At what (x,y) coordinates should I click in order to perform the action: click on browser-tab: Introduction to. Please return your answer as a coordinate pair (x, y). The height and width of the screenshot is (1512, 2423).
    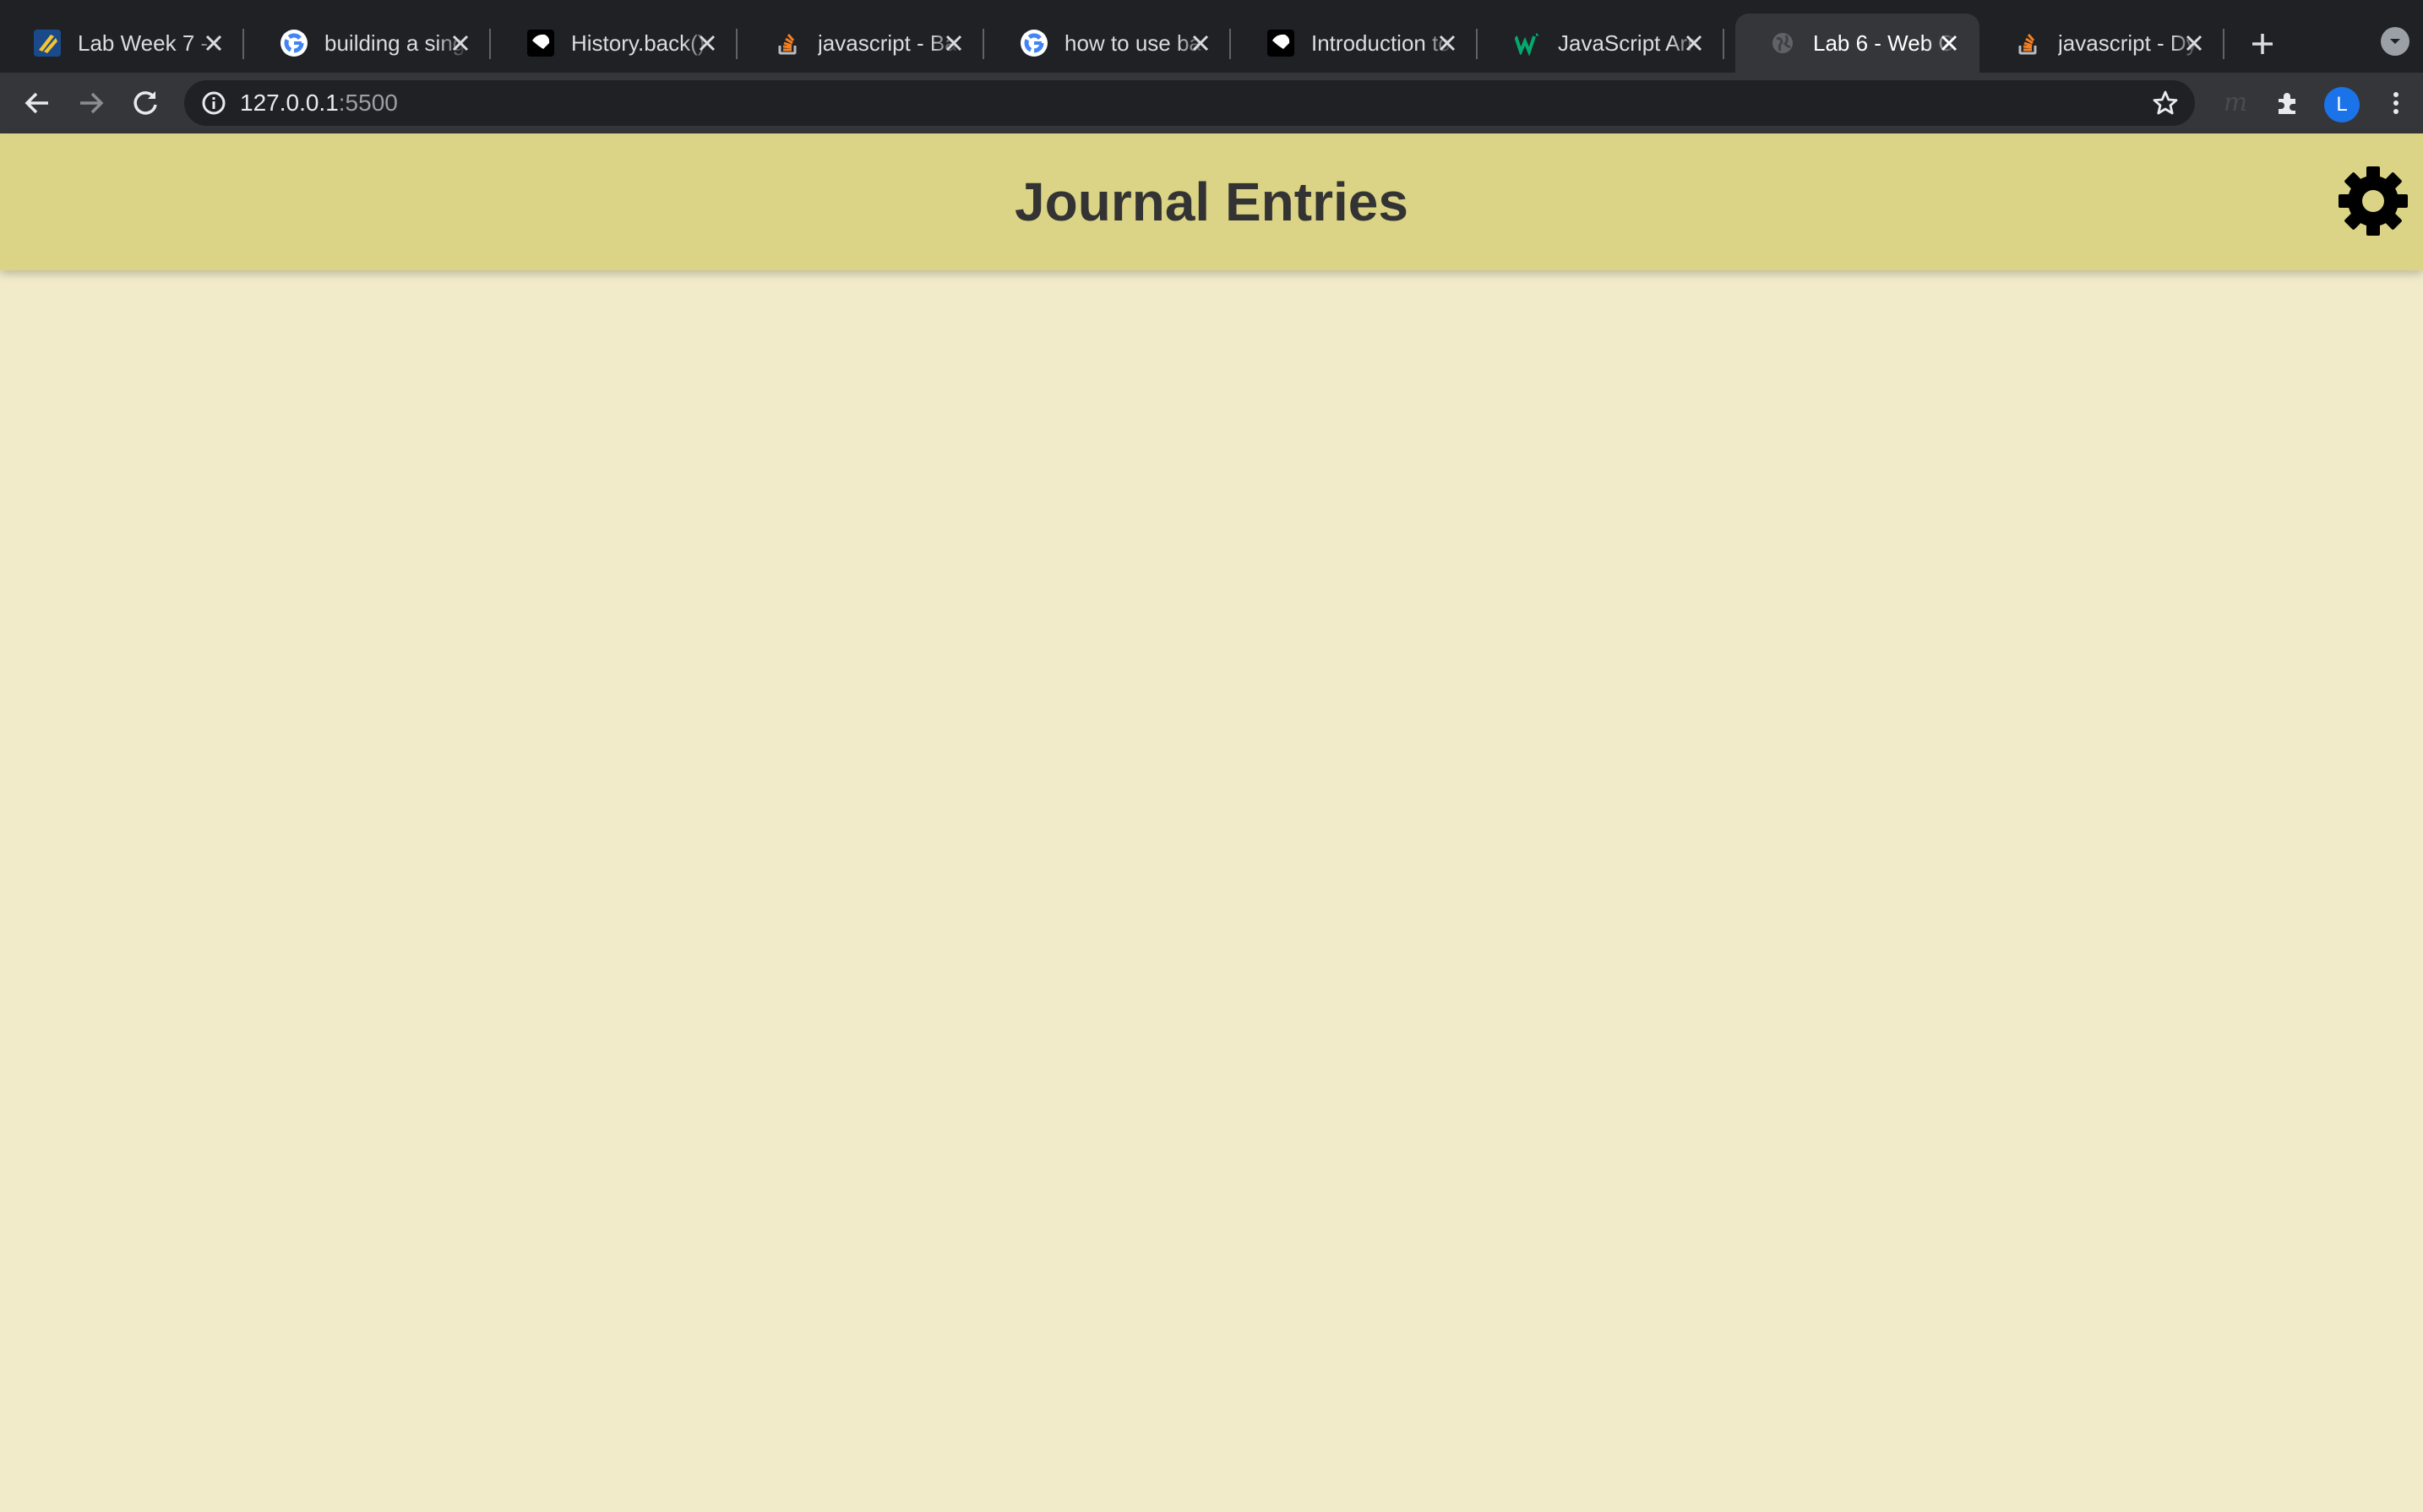
    Looking at the image, I should click on (1355, 43).